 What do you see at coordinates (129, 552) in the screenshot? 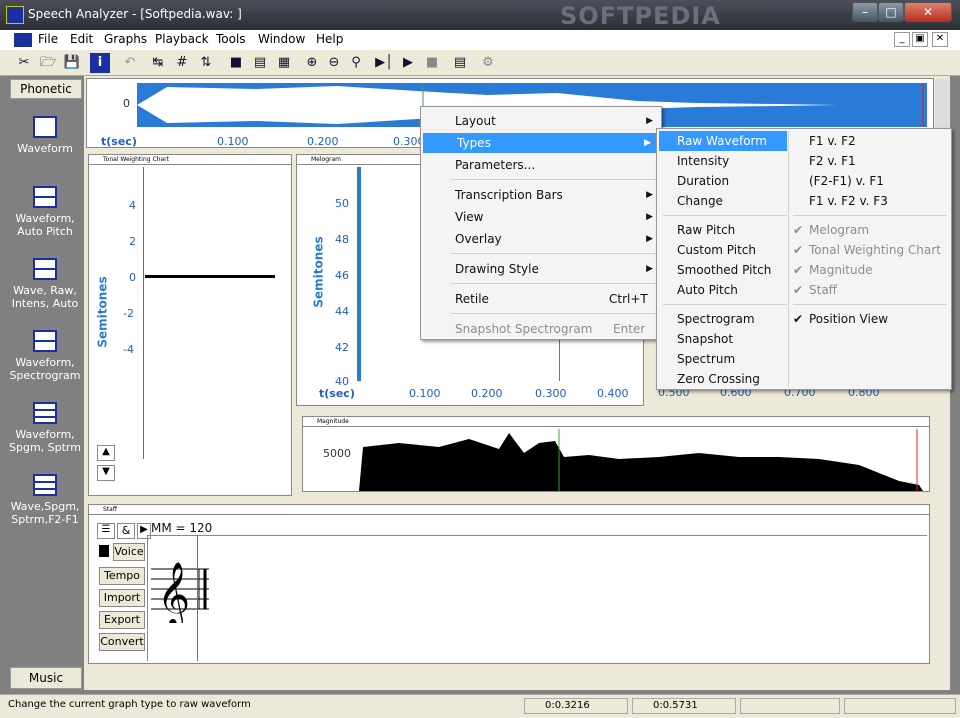
I see `voice-button: Voice` at bounding box center [129, 552].